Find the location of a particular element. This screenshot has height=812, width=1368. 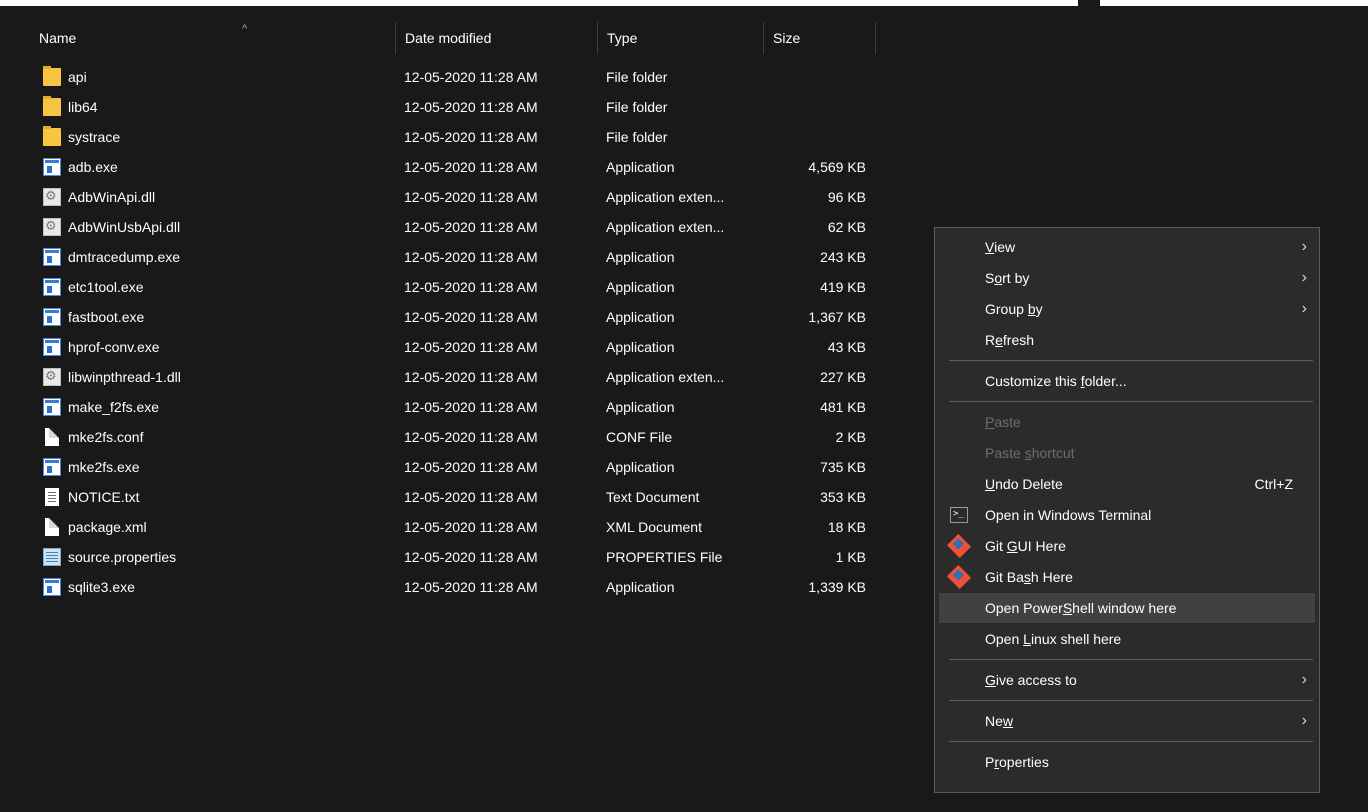

menu-item-label: New is located at coordinates (999, 721).